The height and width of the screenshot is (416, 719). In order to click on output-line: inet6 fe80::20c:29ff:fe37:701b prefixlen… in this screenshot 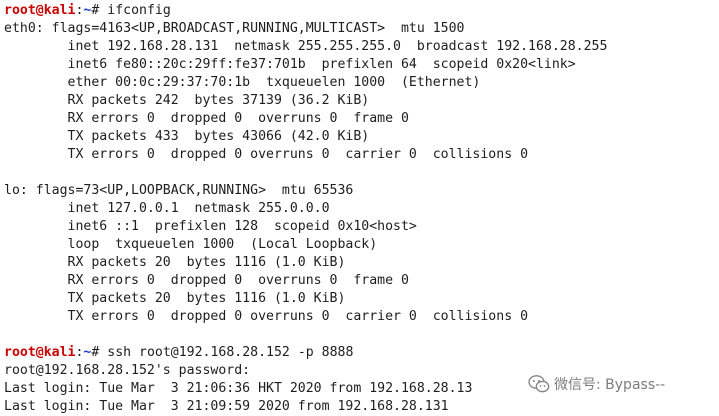, I will do `click(290, 64)`.